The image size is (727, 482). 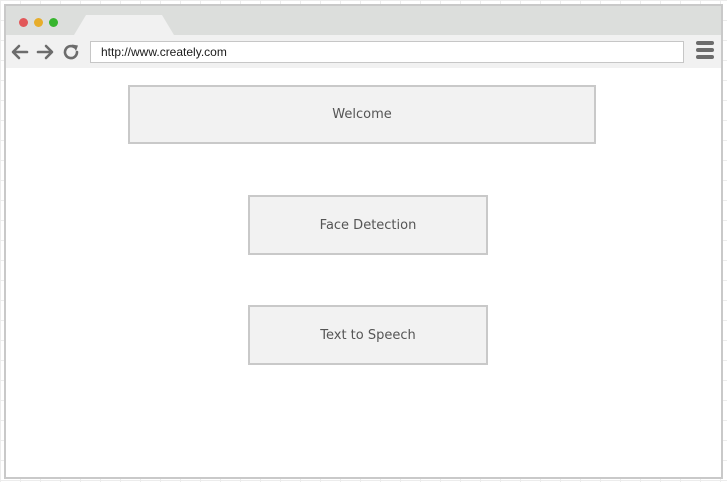 I want to click on minimize-window-icon, so click(x=38, y=22).